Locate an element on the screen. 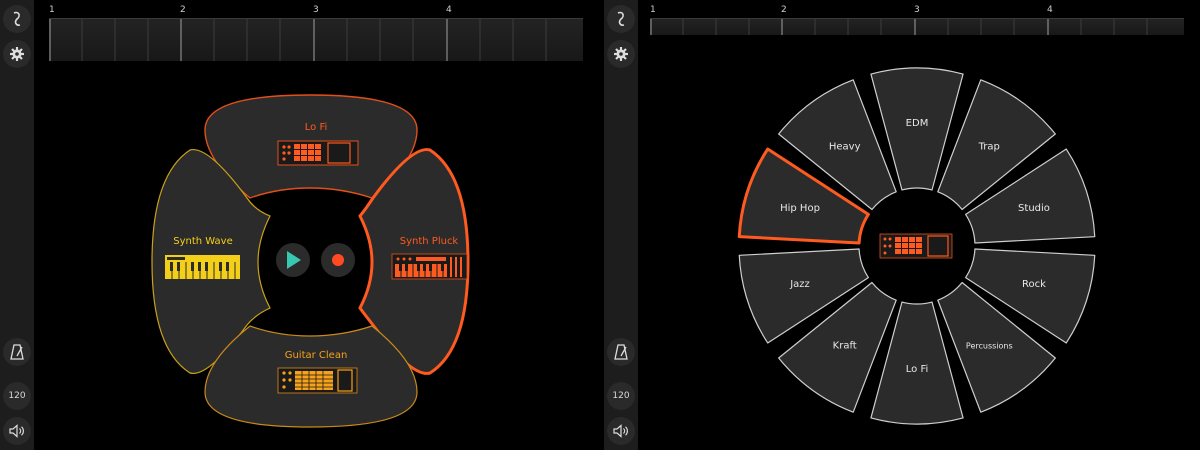  synth-pluck-icon is located at coordinates (429, 266).